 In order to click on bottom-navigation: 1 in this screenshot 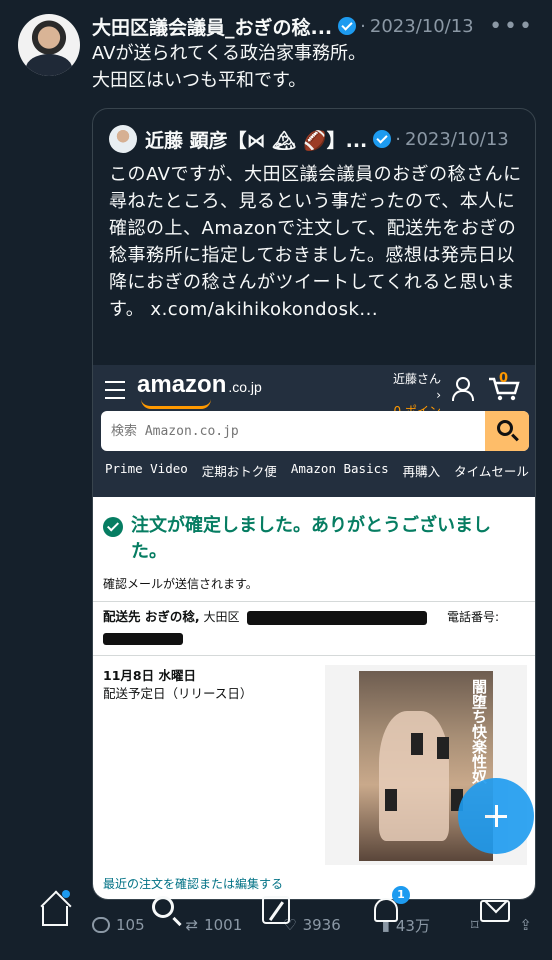, I will do `click(276, 920)`.